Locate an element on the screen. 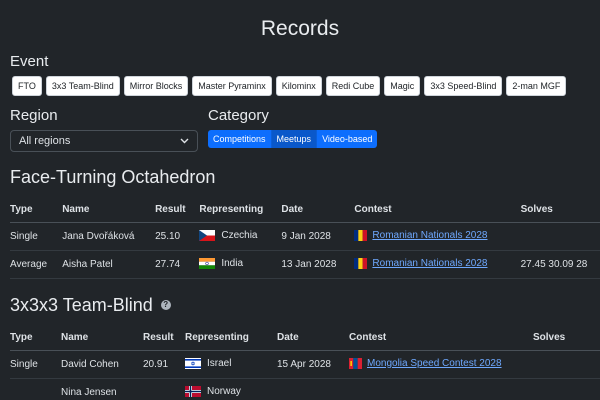 The height and width of the screenshot is (400, 600). category-button-meetups: Meetups is located at coordinates (294, 139).